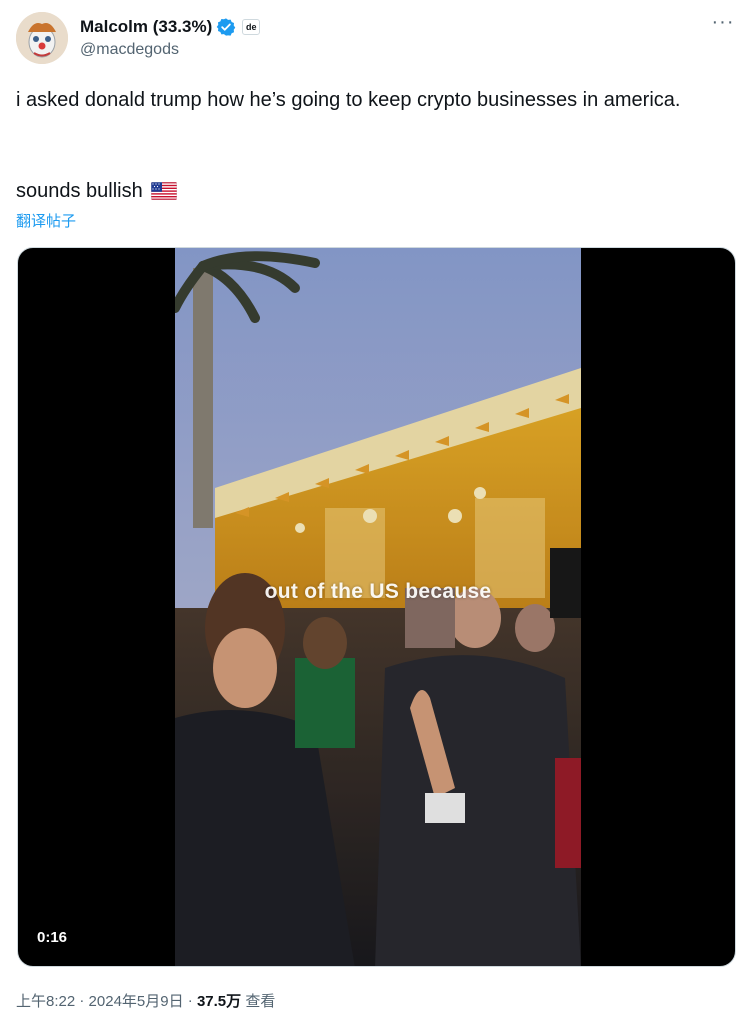  Describe the element at coordinates (46, 220) in the screenshot. I see `translate-post-link: 翻译帖子` at that location.